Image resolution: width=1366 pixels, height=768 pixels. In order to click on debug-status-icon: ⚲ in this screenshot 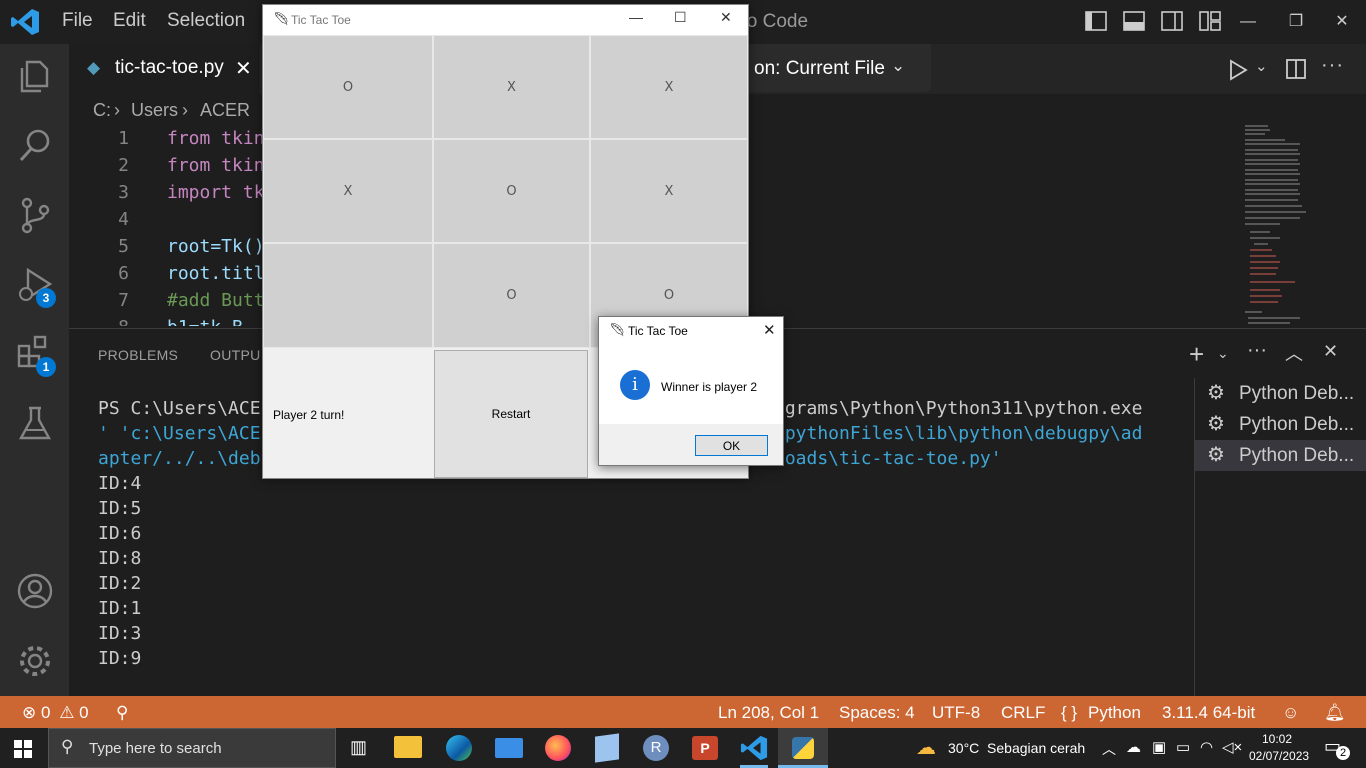, I will do `click(122, 713)`.